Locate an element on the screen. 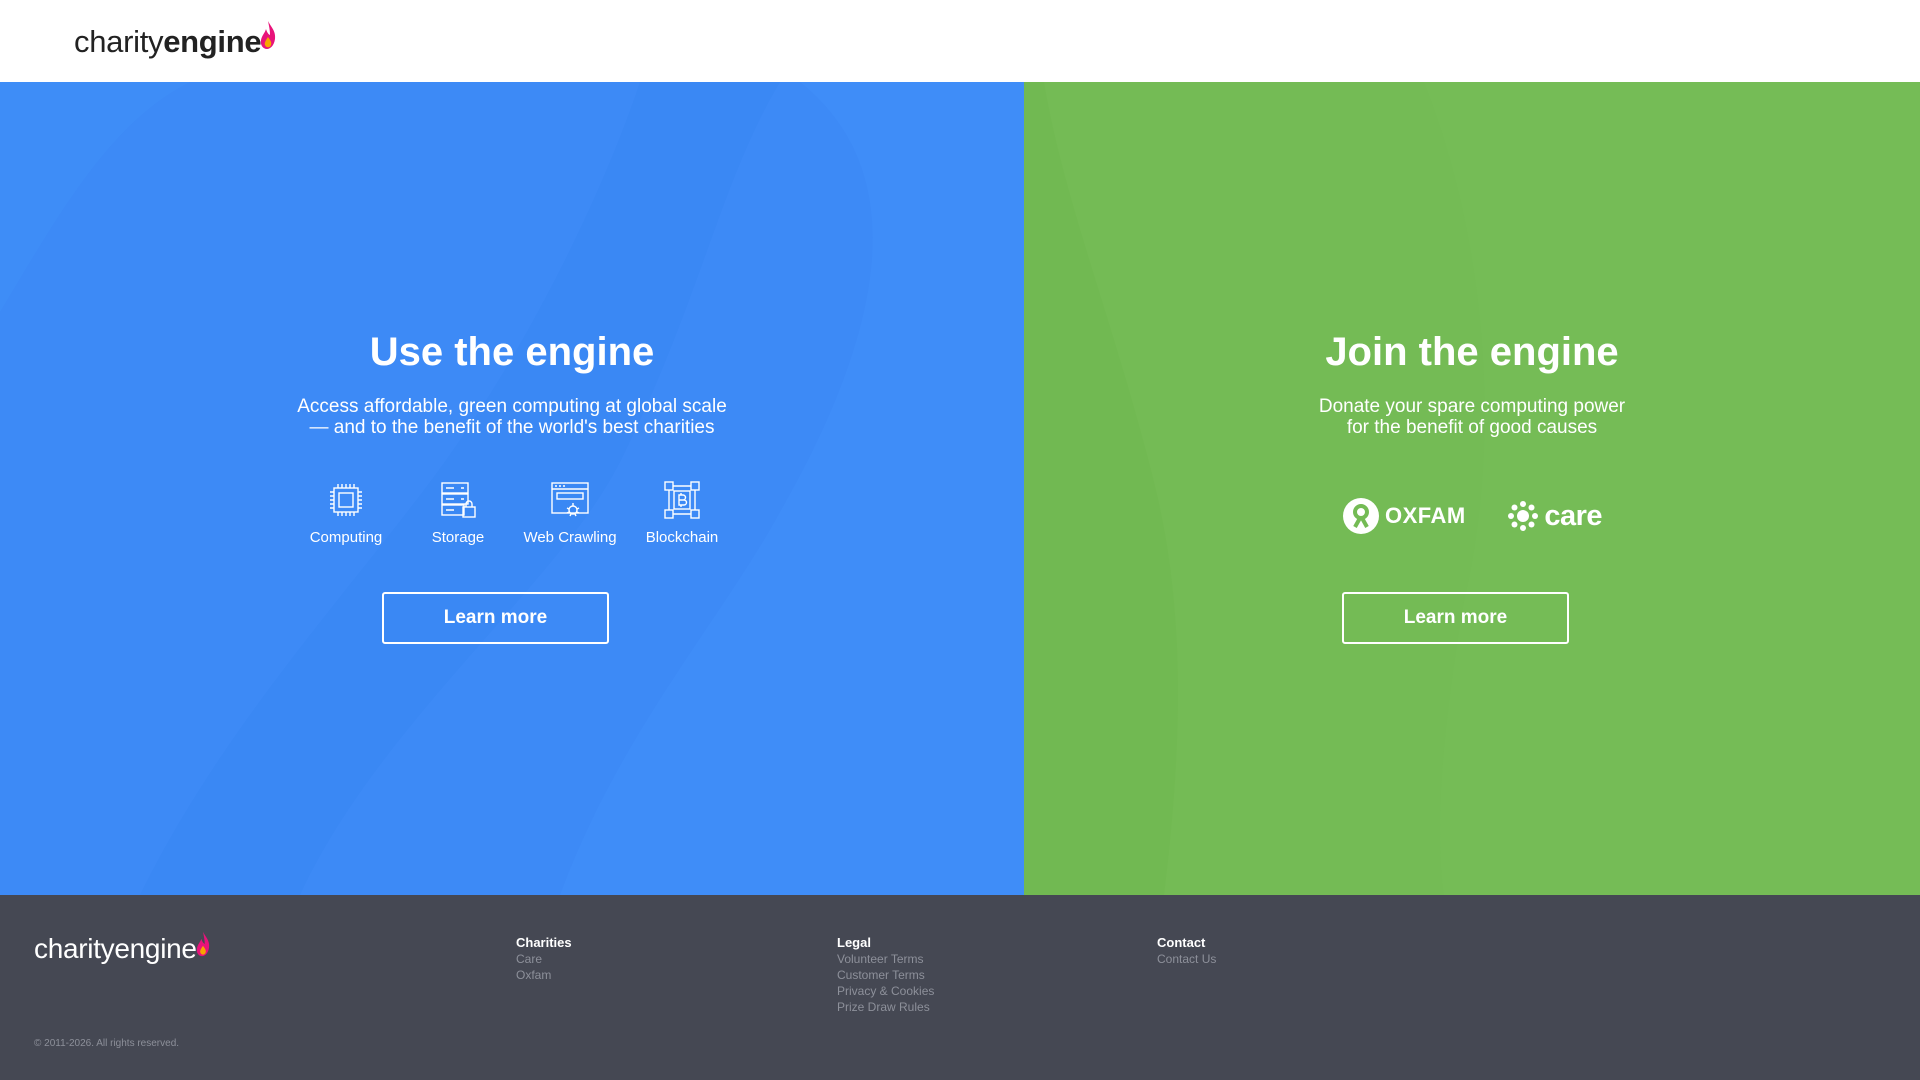  footer-link-contact-us: Contact Us is located at coordinates (1186, 959).